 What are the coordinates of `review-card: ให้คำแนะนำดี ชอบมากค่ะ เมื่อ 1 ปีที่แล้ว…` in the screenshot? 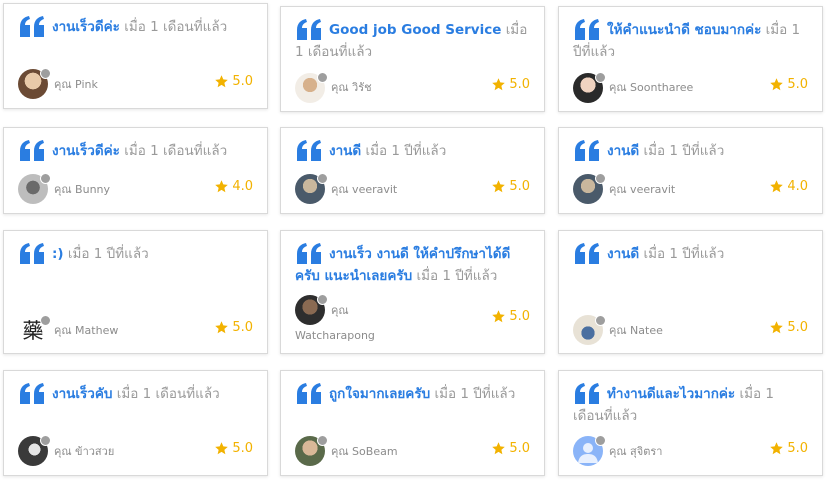 It's located at (690, 59).